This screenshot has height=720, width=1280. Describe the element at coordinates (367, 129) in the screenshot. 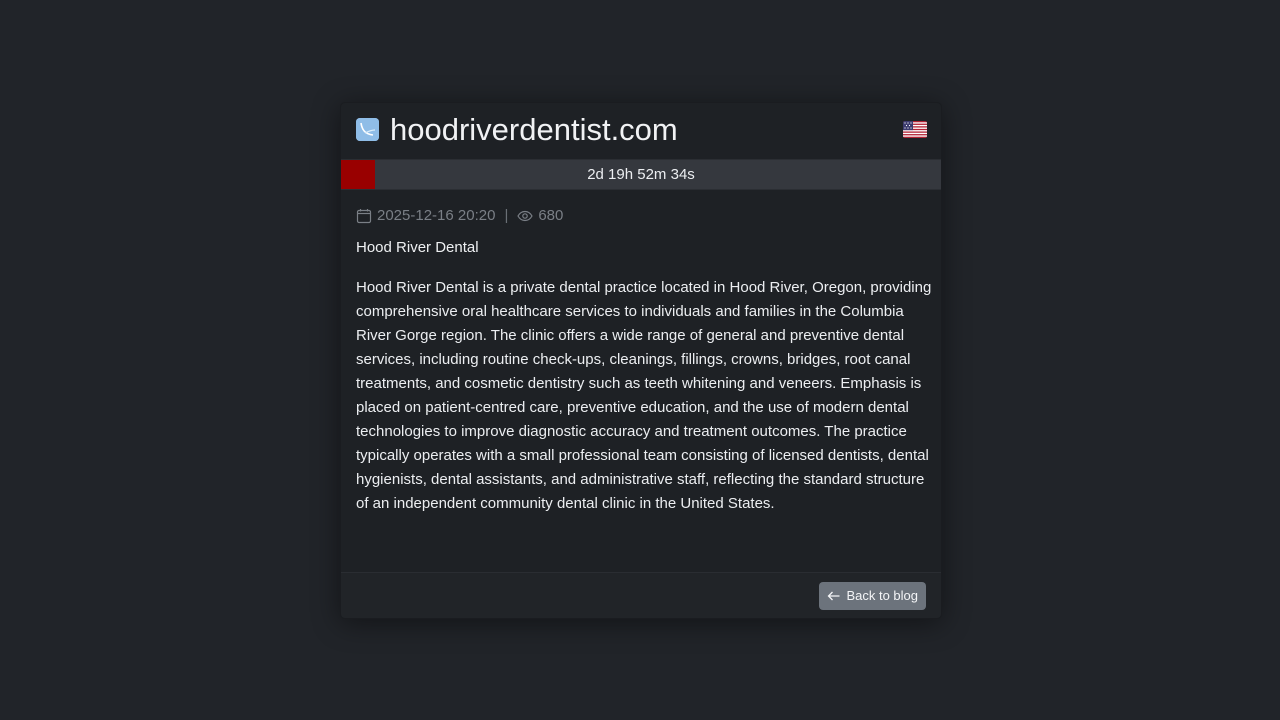

I see `dental-clinic-favicon-icon` at that location.